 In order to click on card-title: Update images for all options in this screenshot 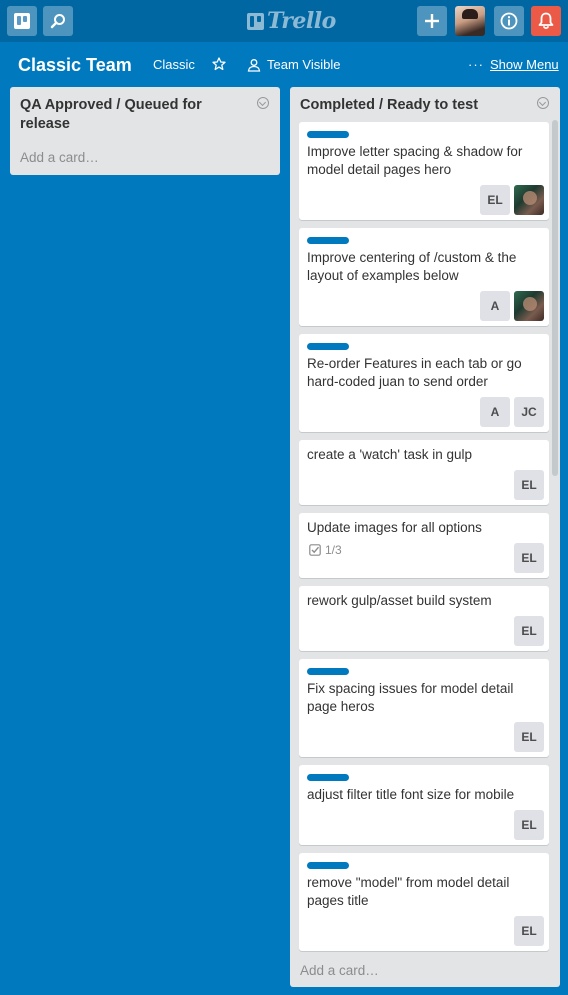, I will do `click(394, 527)`.